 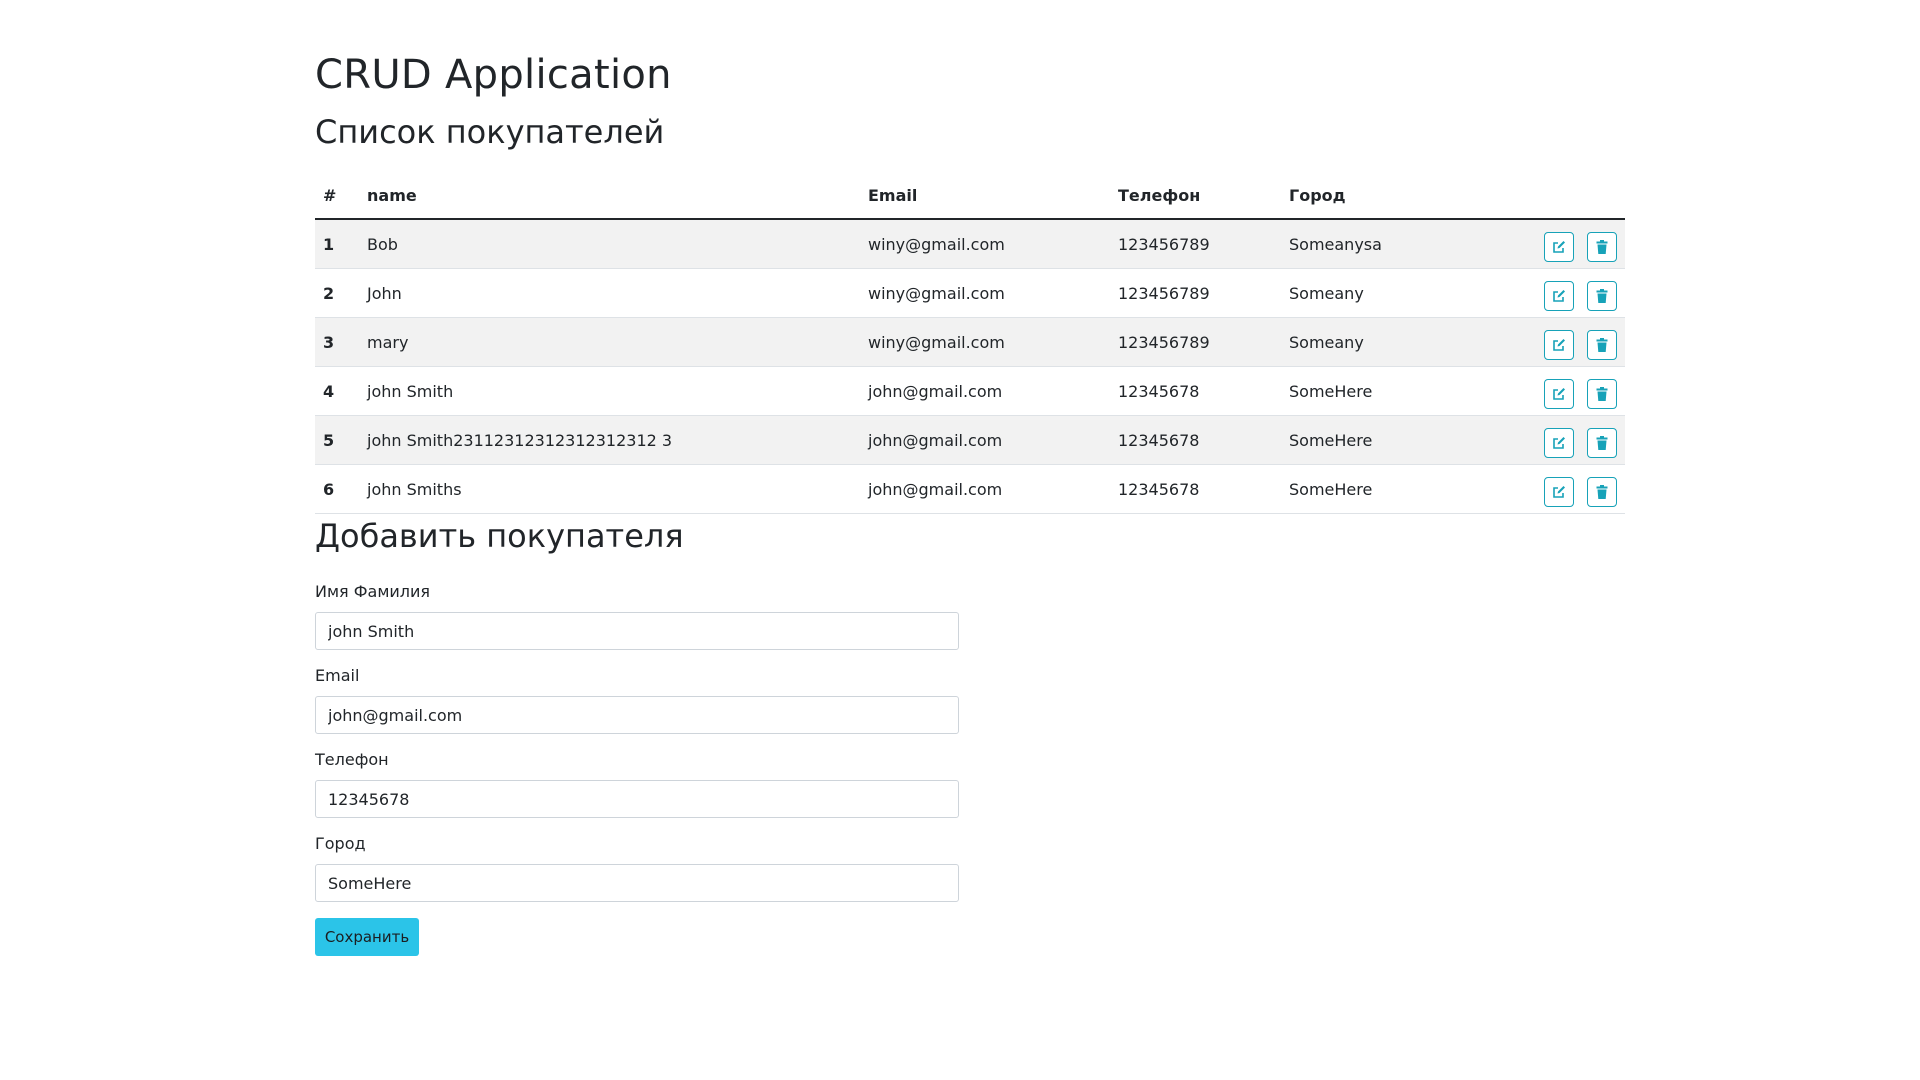 I want to click on city-form-group: Город, so click(x=970, y=867).